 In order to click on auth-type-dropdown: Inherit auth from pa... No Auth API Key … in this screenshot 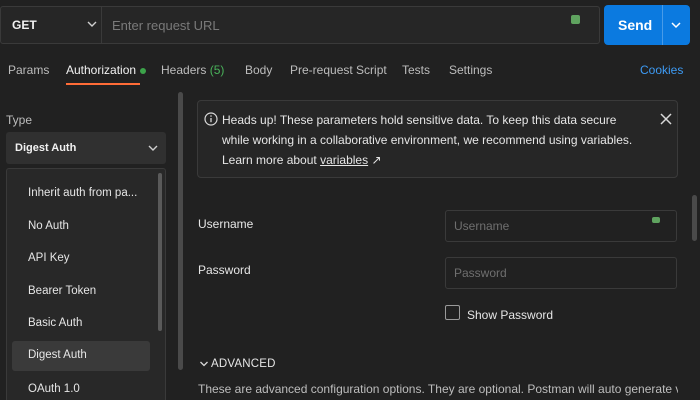, I will do `click(86, 284)`.